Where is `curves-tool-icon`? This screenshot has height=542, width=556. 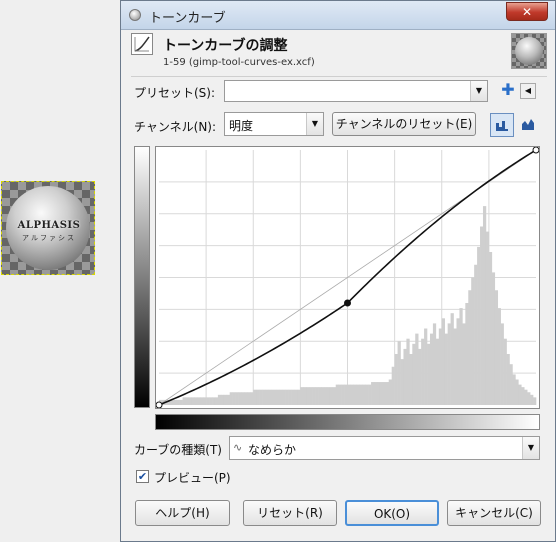 curves-tool-icon is located at coordinates (142, 44).